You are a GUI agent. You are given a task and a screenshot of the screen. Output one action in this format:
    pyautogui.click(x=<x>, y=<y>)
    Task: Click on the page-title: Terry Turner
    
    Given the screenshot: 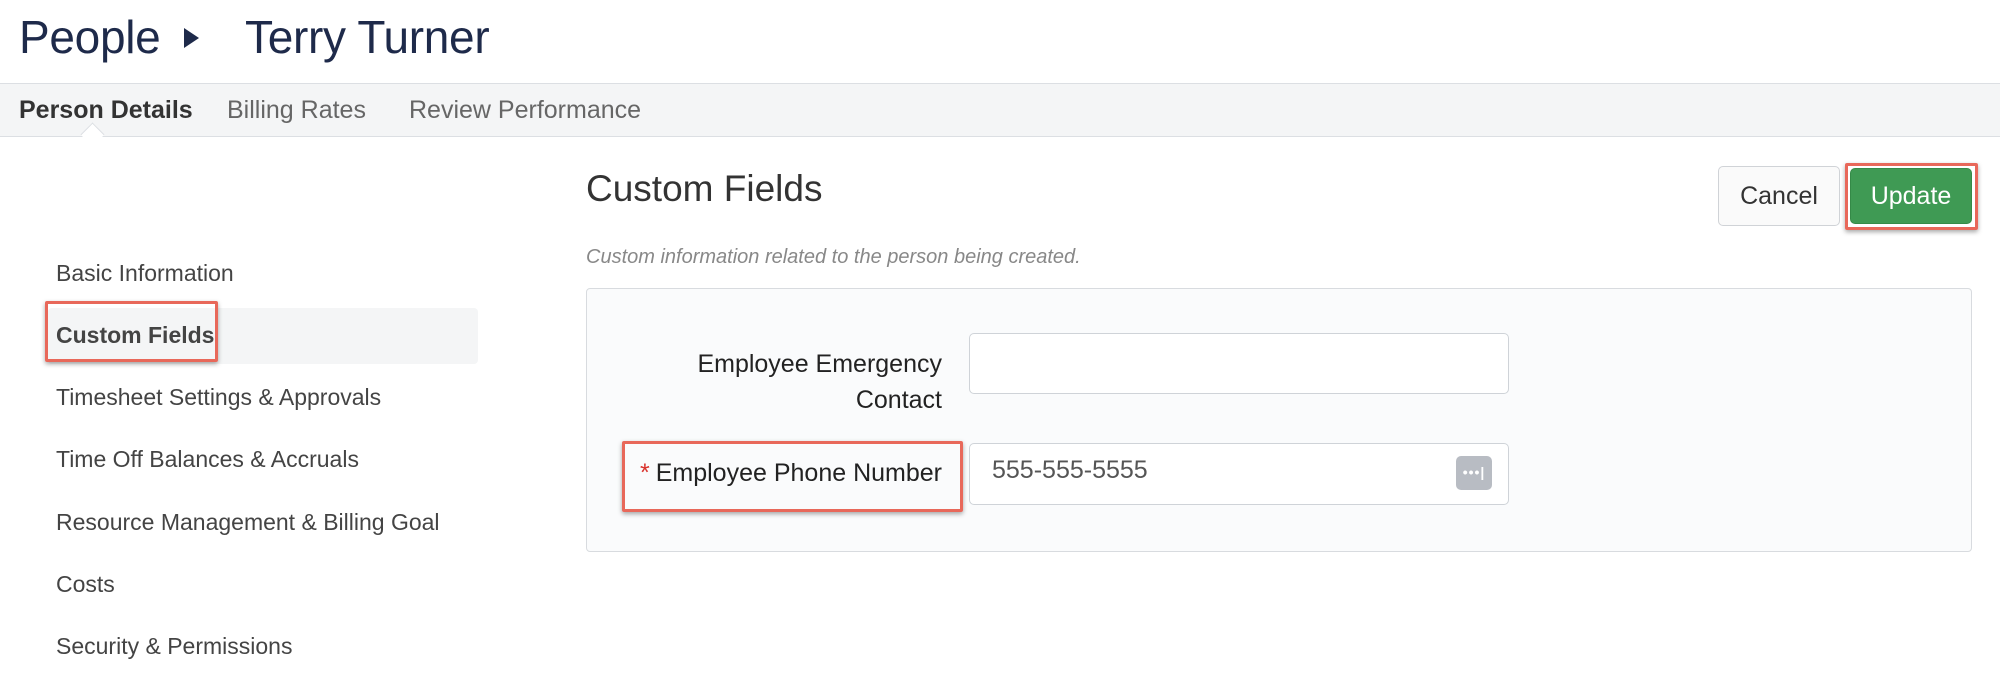 What is the action you would take?
    pyautogui.click(x=367, y=37)
    